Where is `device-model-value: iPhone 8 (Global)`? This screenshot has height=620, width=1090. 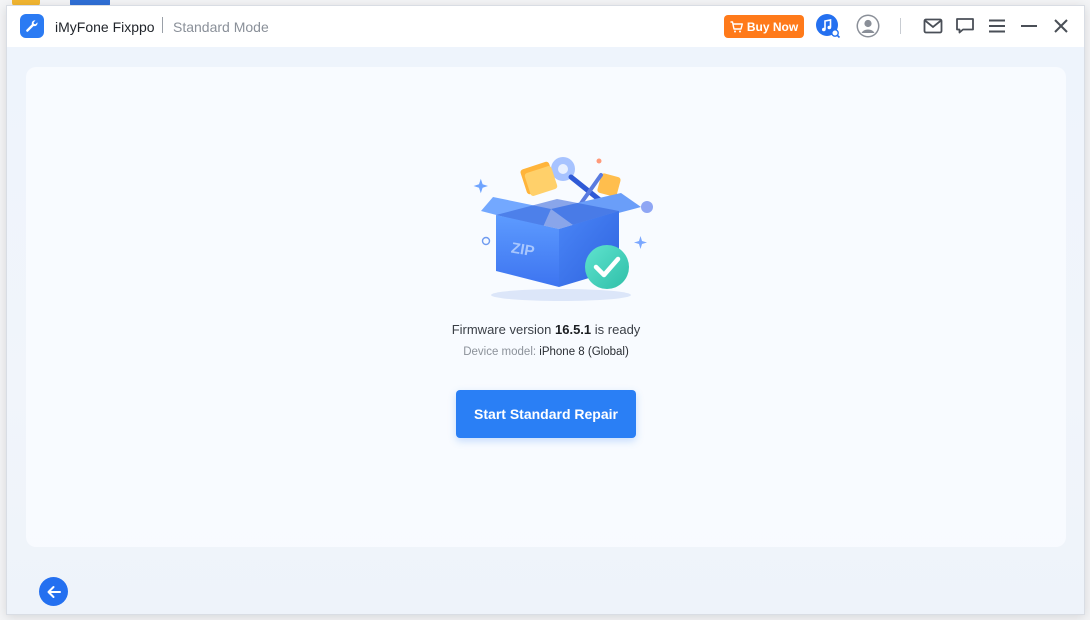 device-model-value: iPhone 8 (Global) is located at coordinates (584, 352).